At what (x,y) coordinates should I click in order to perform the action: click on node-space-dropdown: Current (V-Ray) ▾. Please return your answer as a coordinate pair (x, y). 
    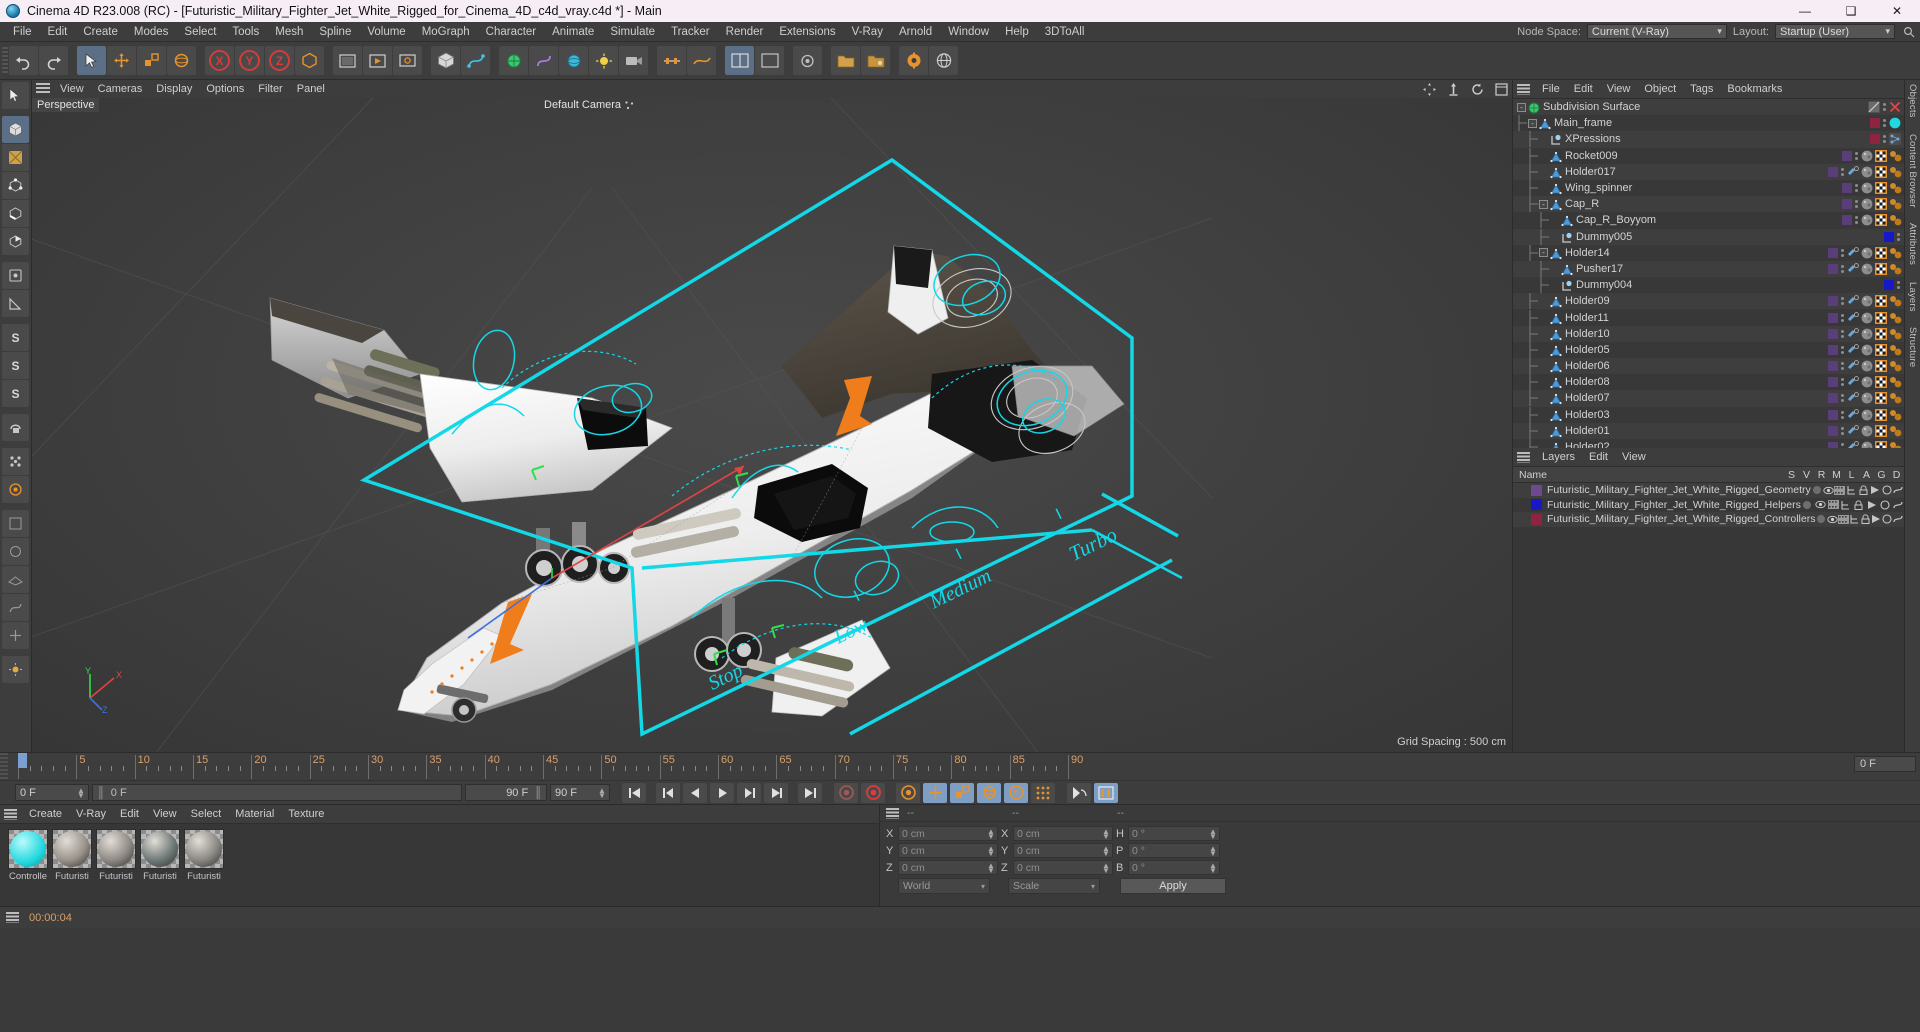
    Looking at the image, I should click on (1656, 31).